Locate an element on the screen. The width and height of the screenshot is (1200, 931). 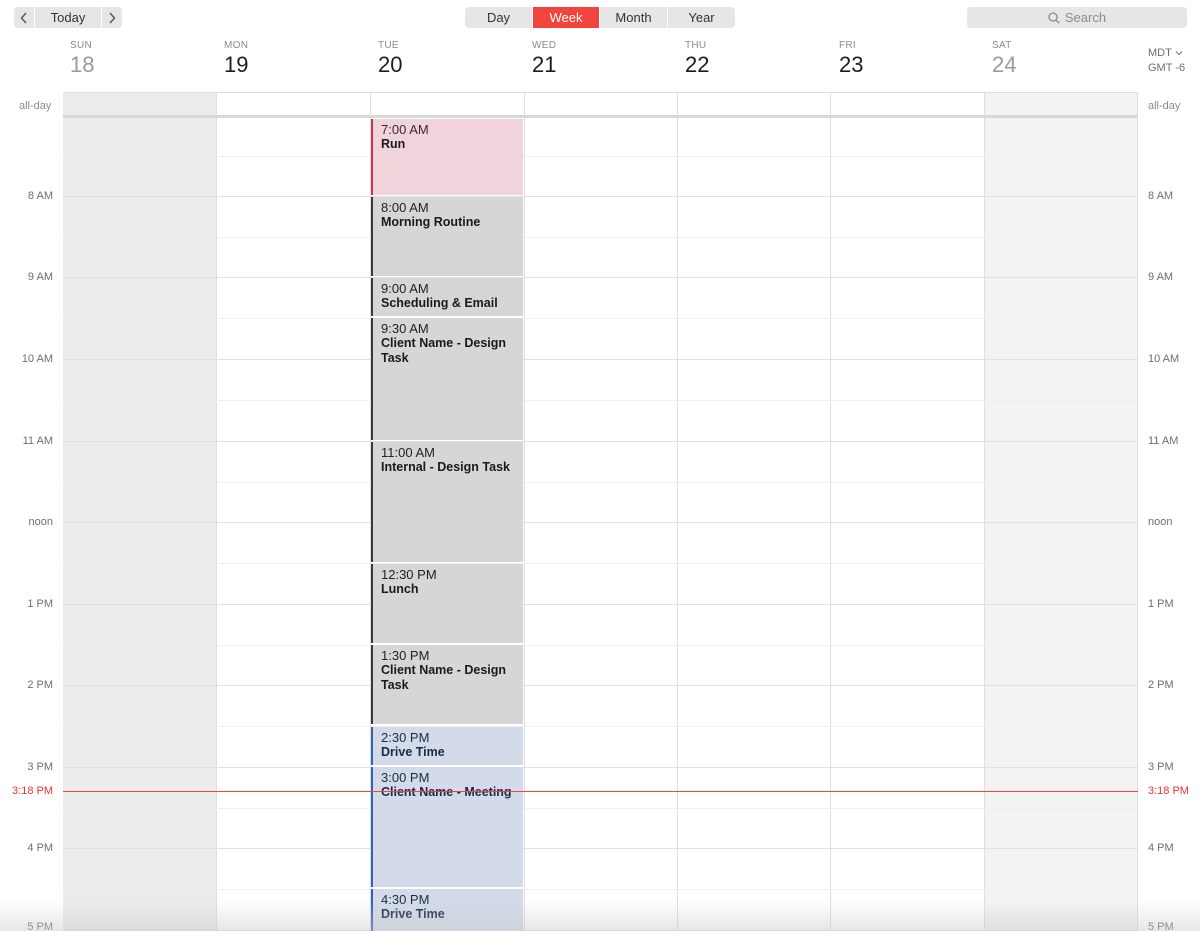
event-title: Run is located at coordinates (393, 144).